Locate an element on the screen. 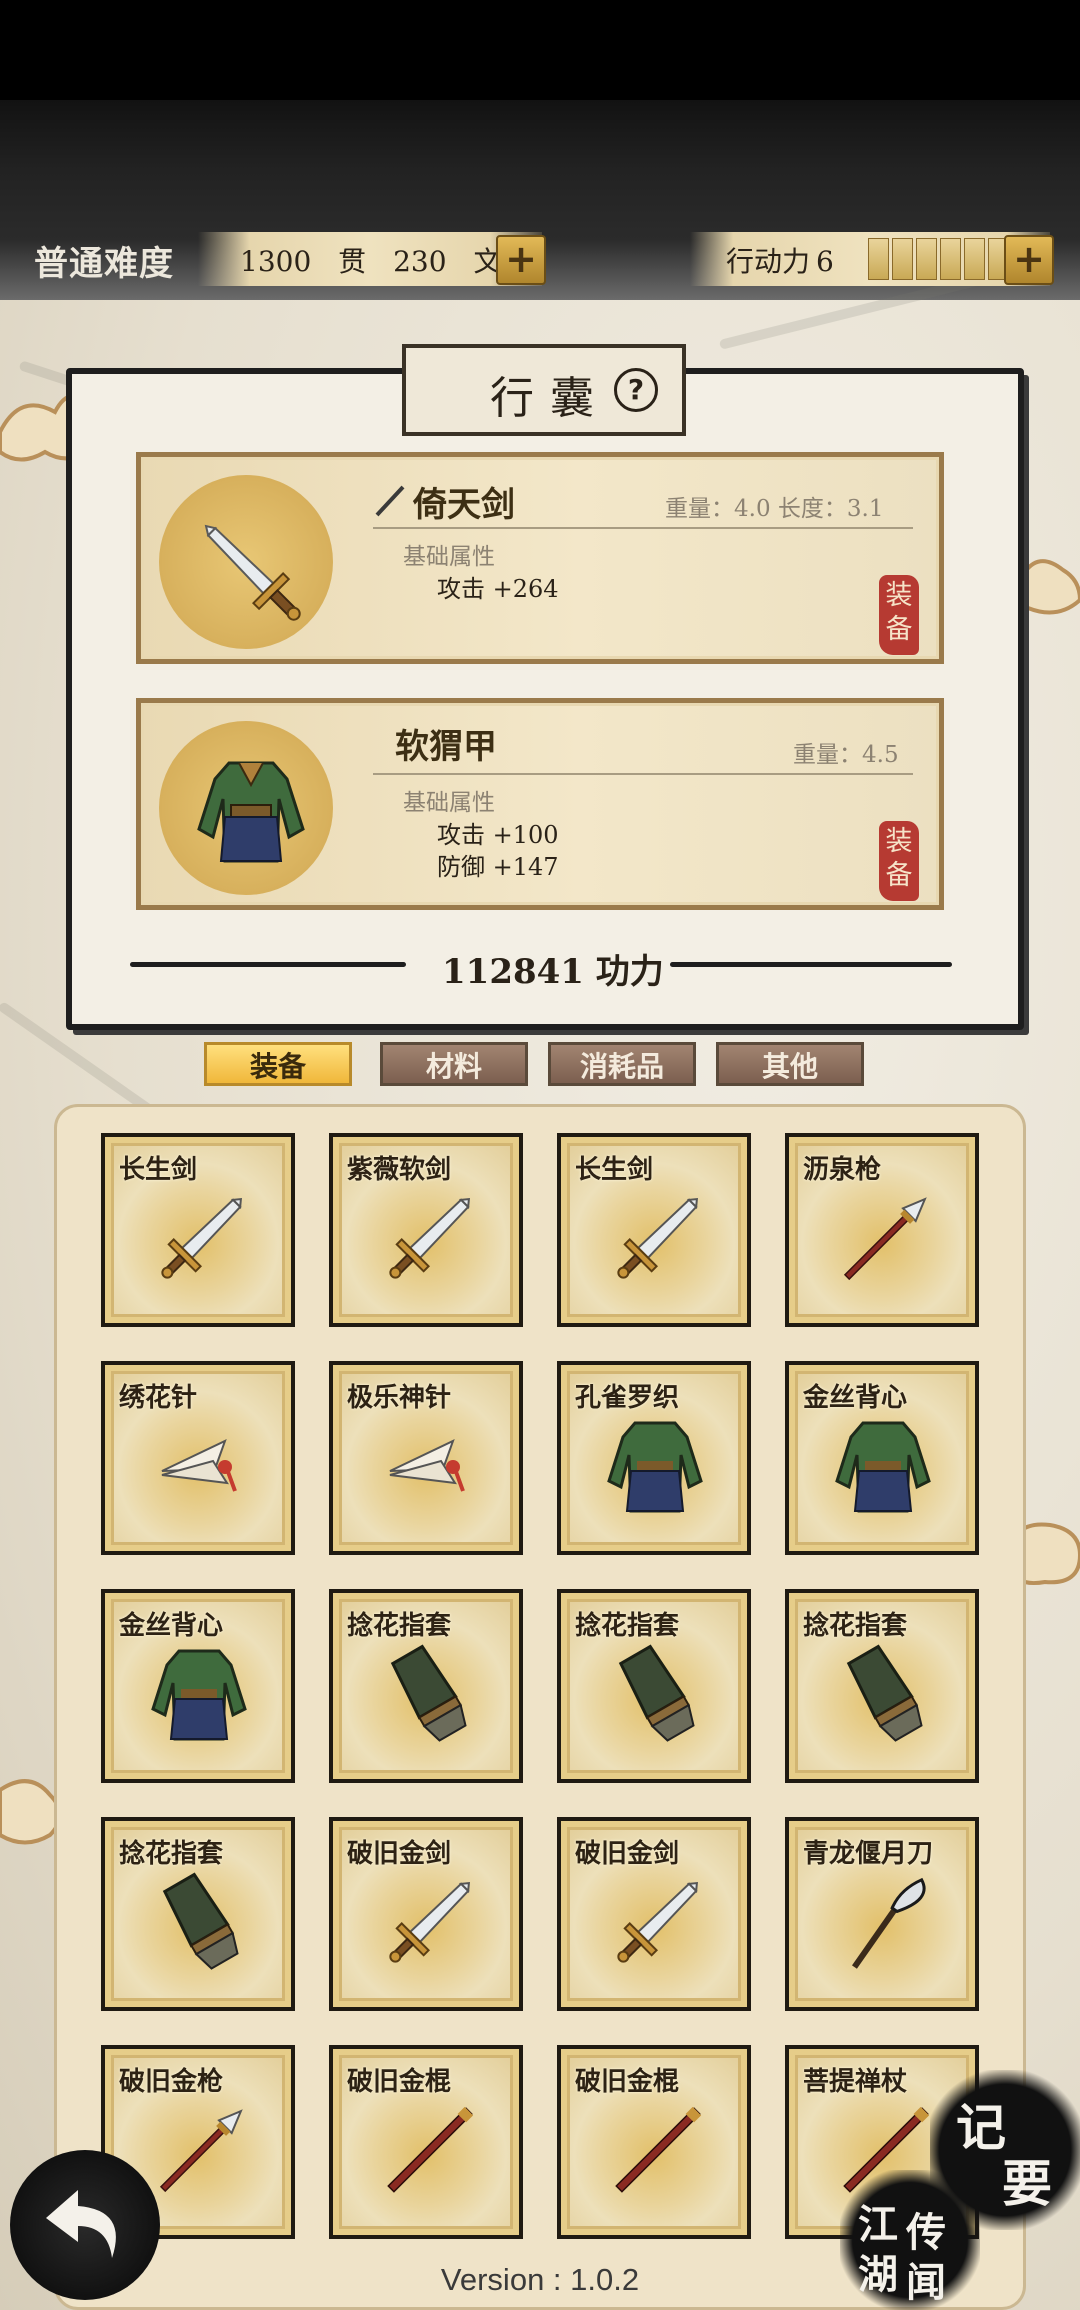  slot-item-name: 青龙偃月刀 is located at coordinates (868, 1854).